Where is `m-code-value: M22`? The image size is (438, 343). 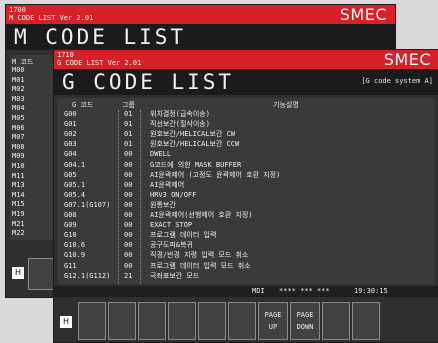 m-code-value: M22 is located at coordinates (18, 233).